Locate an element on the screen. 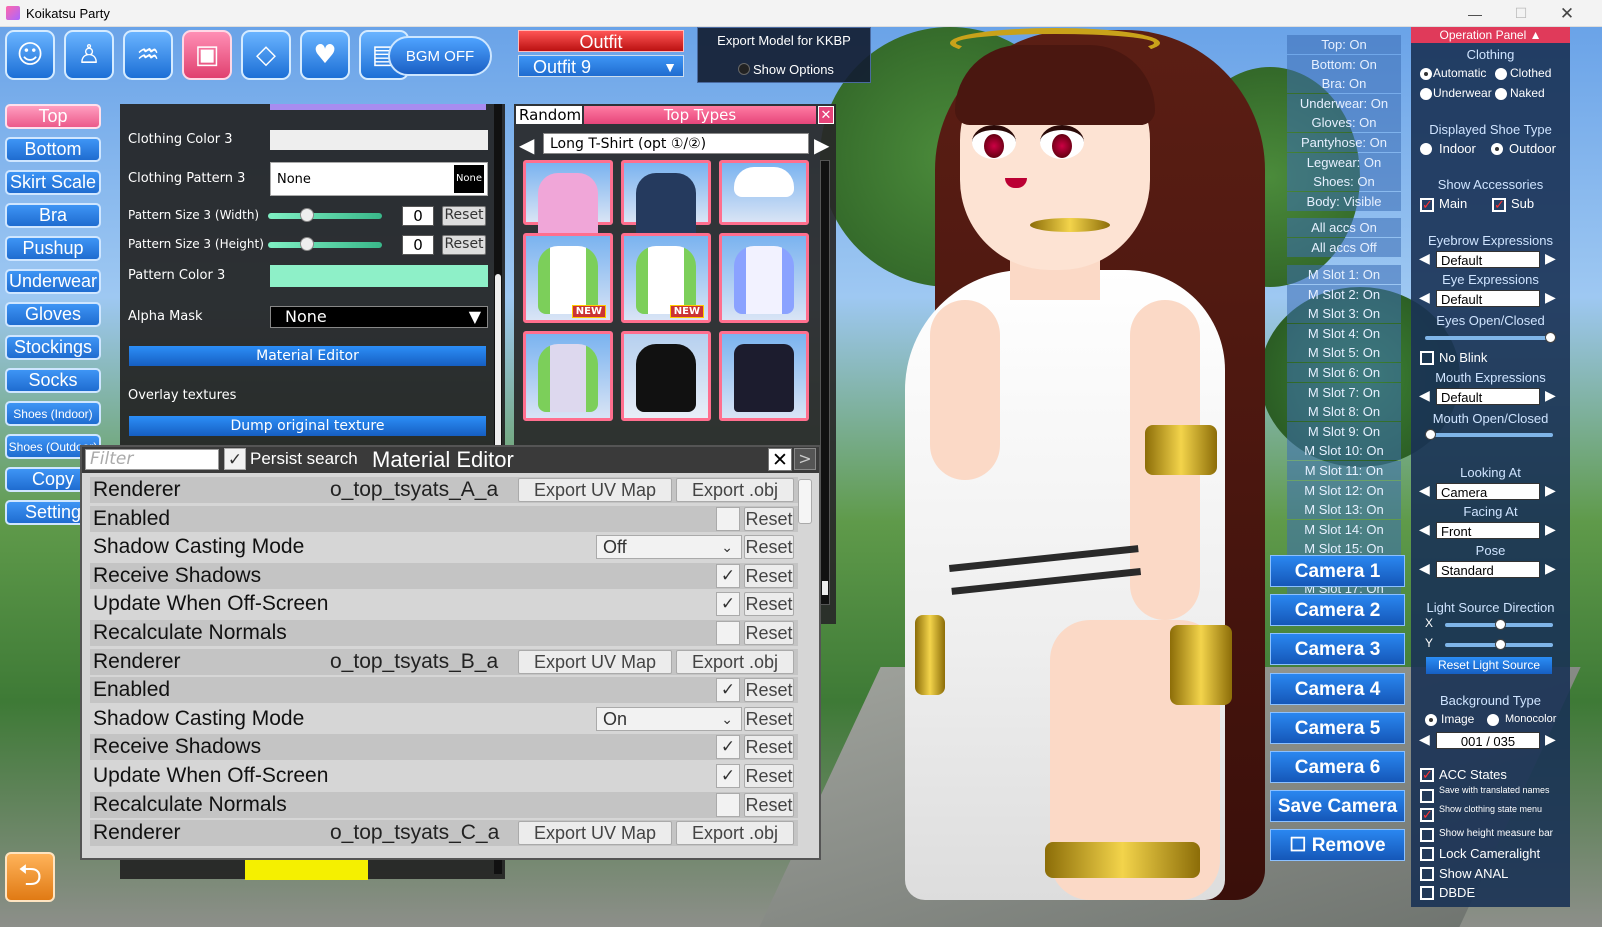 This screenshot has width=1602, height=927. slot-toggle: M Slot 11: On is located at coordinates (1344, 470).